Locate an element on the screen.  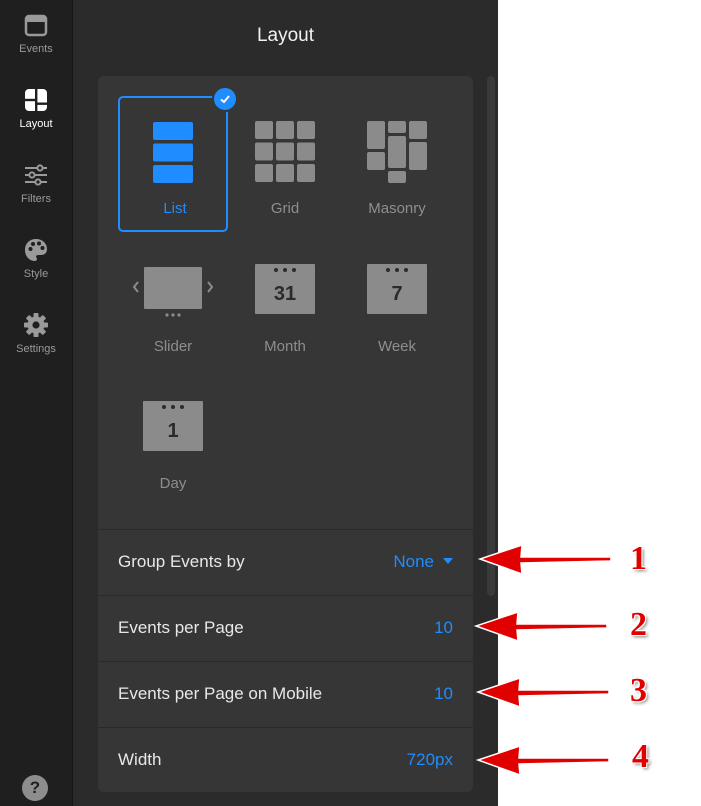
layout-option-week: 7 Week is located at coordinates (397, 302).